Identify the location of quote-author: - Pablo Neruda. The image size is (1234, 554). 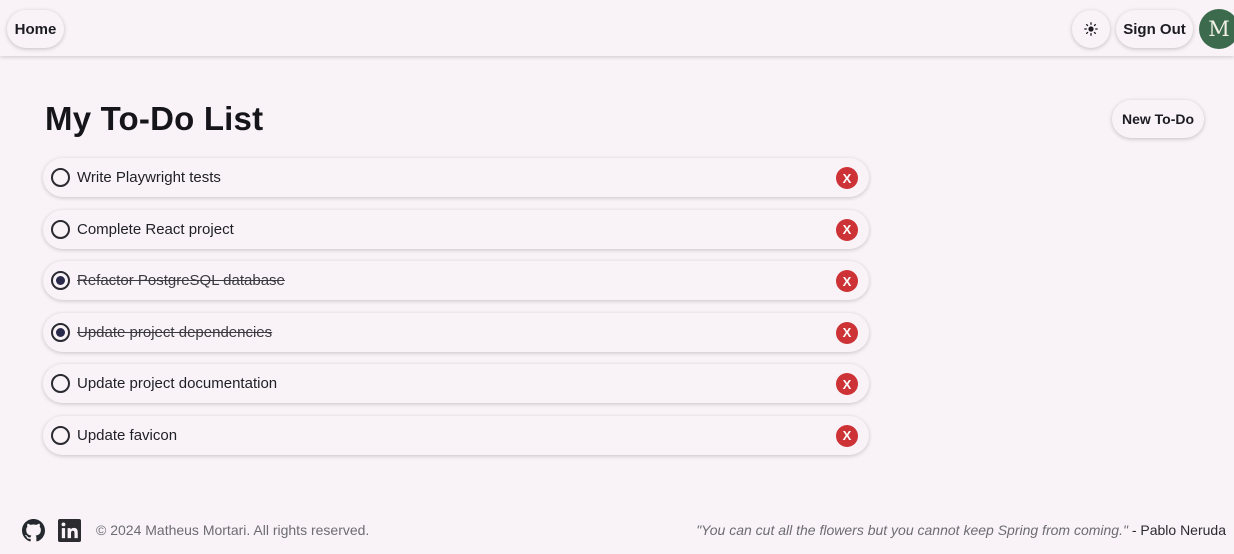
(1176, 530).